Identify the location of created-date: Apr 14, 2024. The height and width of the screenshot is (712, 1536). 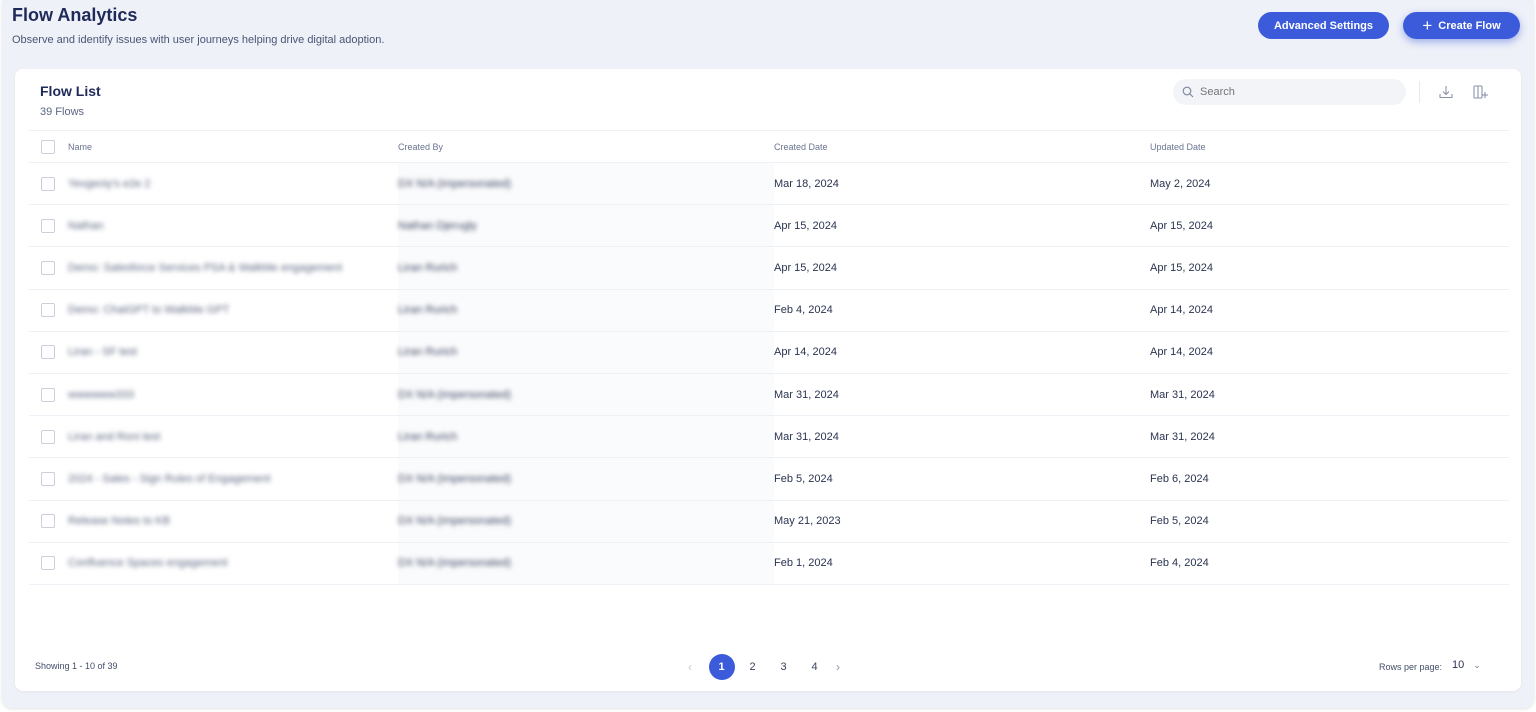
(962, 352).